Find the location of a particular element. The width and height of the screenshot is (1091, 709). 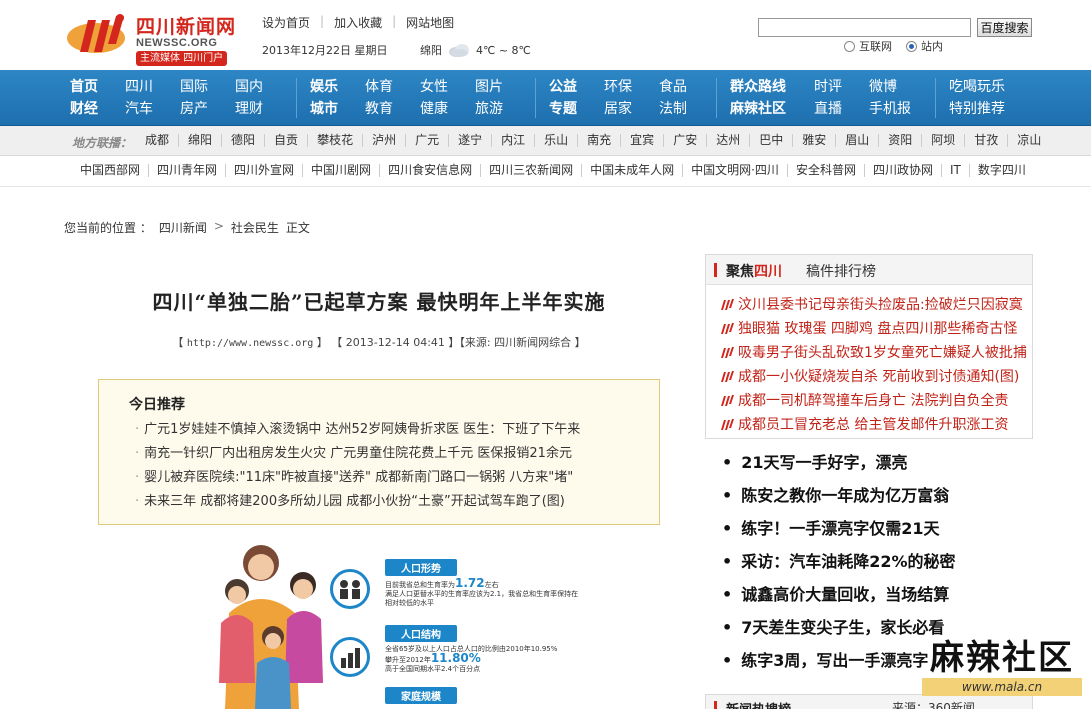

partner-link: 数字四川 is located at coordinates (1001, 170).